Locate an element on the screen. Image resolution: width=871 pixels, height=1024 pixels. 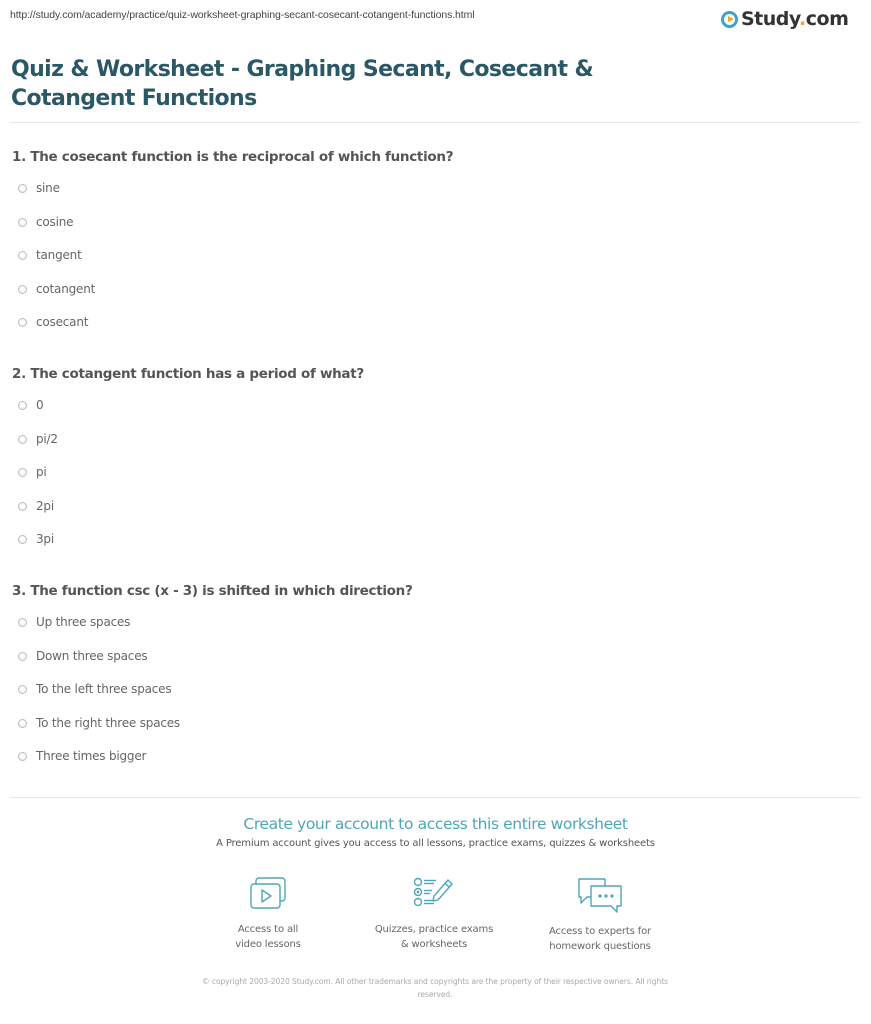
answer-option: tangent is located at coordinates (232, 265).